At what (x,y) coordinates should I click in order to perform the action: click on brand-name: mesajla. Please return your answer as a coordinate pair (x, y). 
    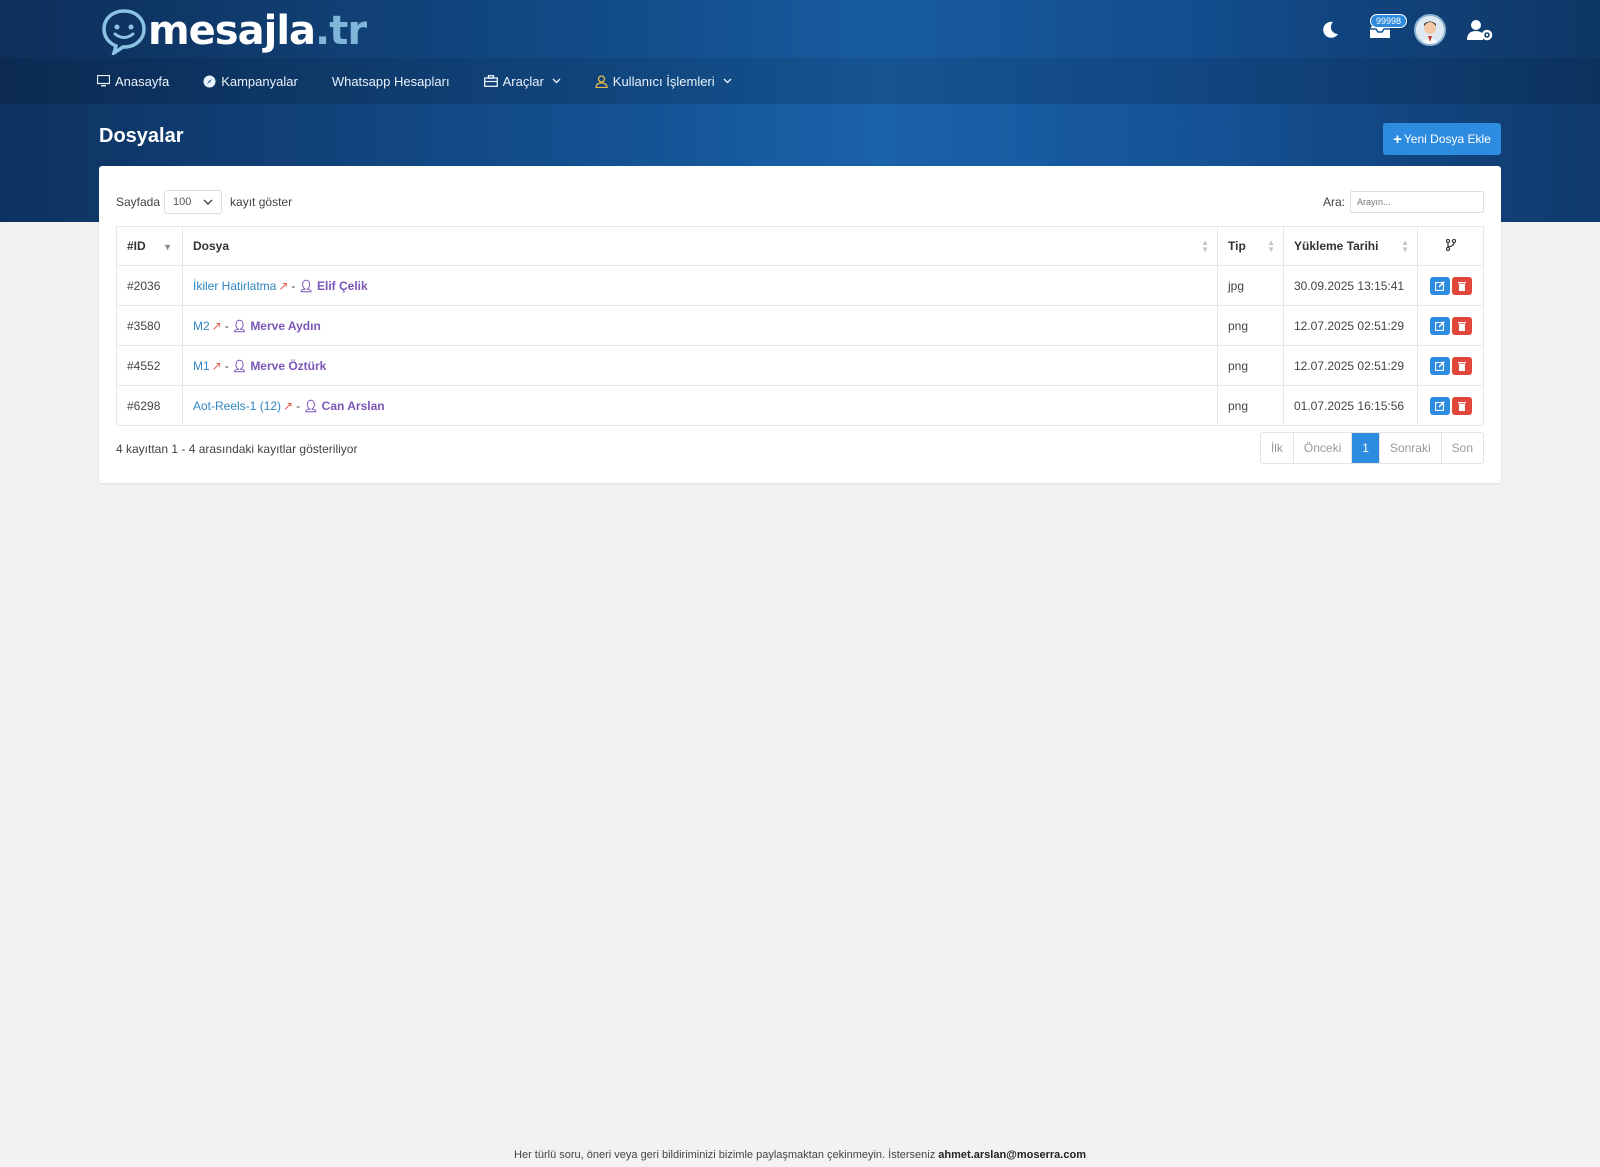
    Looking at the image, I should click on (232, 31).